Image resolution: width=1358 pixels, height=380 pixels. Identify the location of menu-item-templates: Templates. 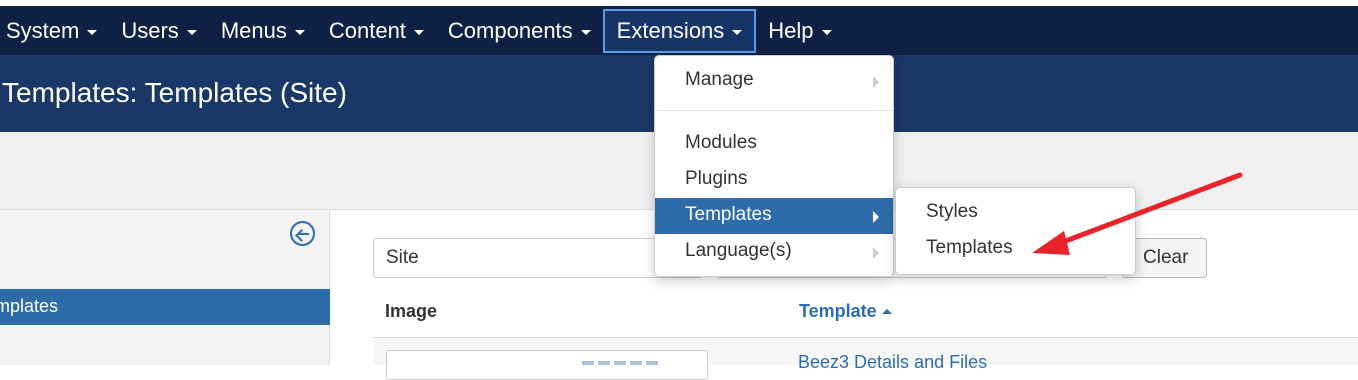
(774, 216).